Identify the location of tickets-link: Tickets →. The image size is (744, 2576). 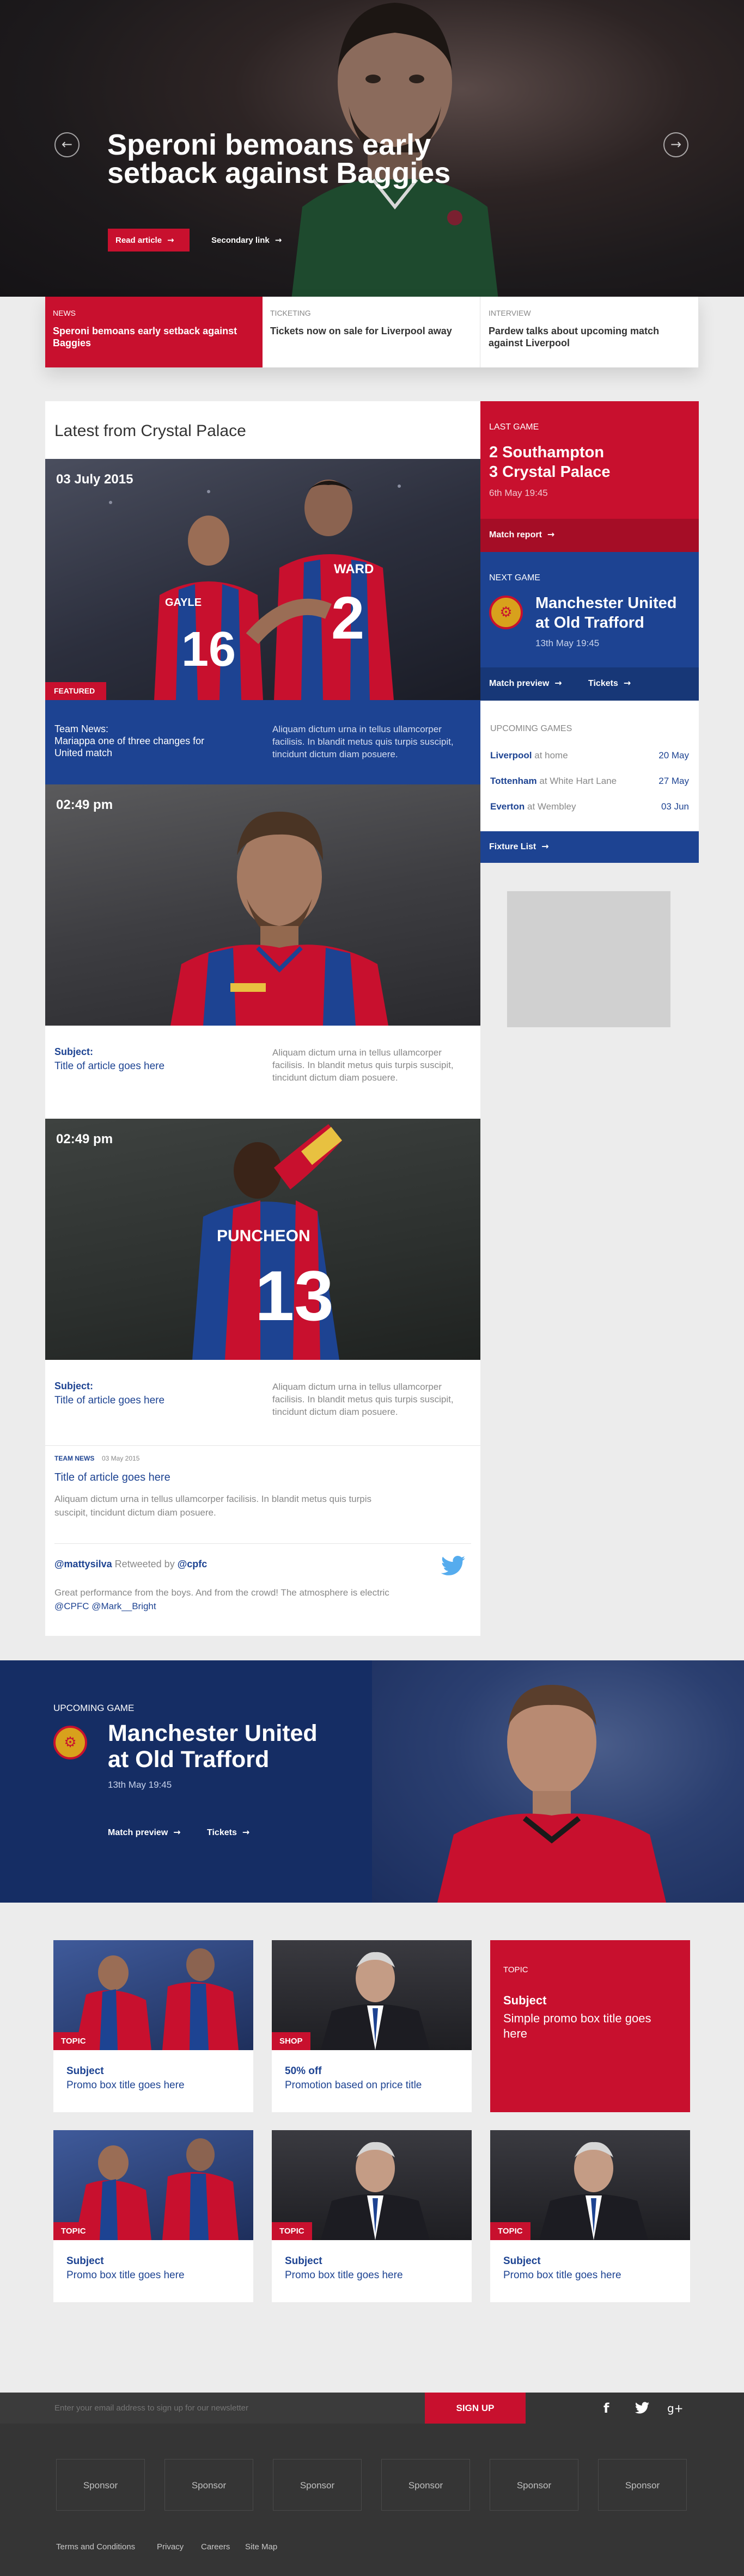
(609, 683).